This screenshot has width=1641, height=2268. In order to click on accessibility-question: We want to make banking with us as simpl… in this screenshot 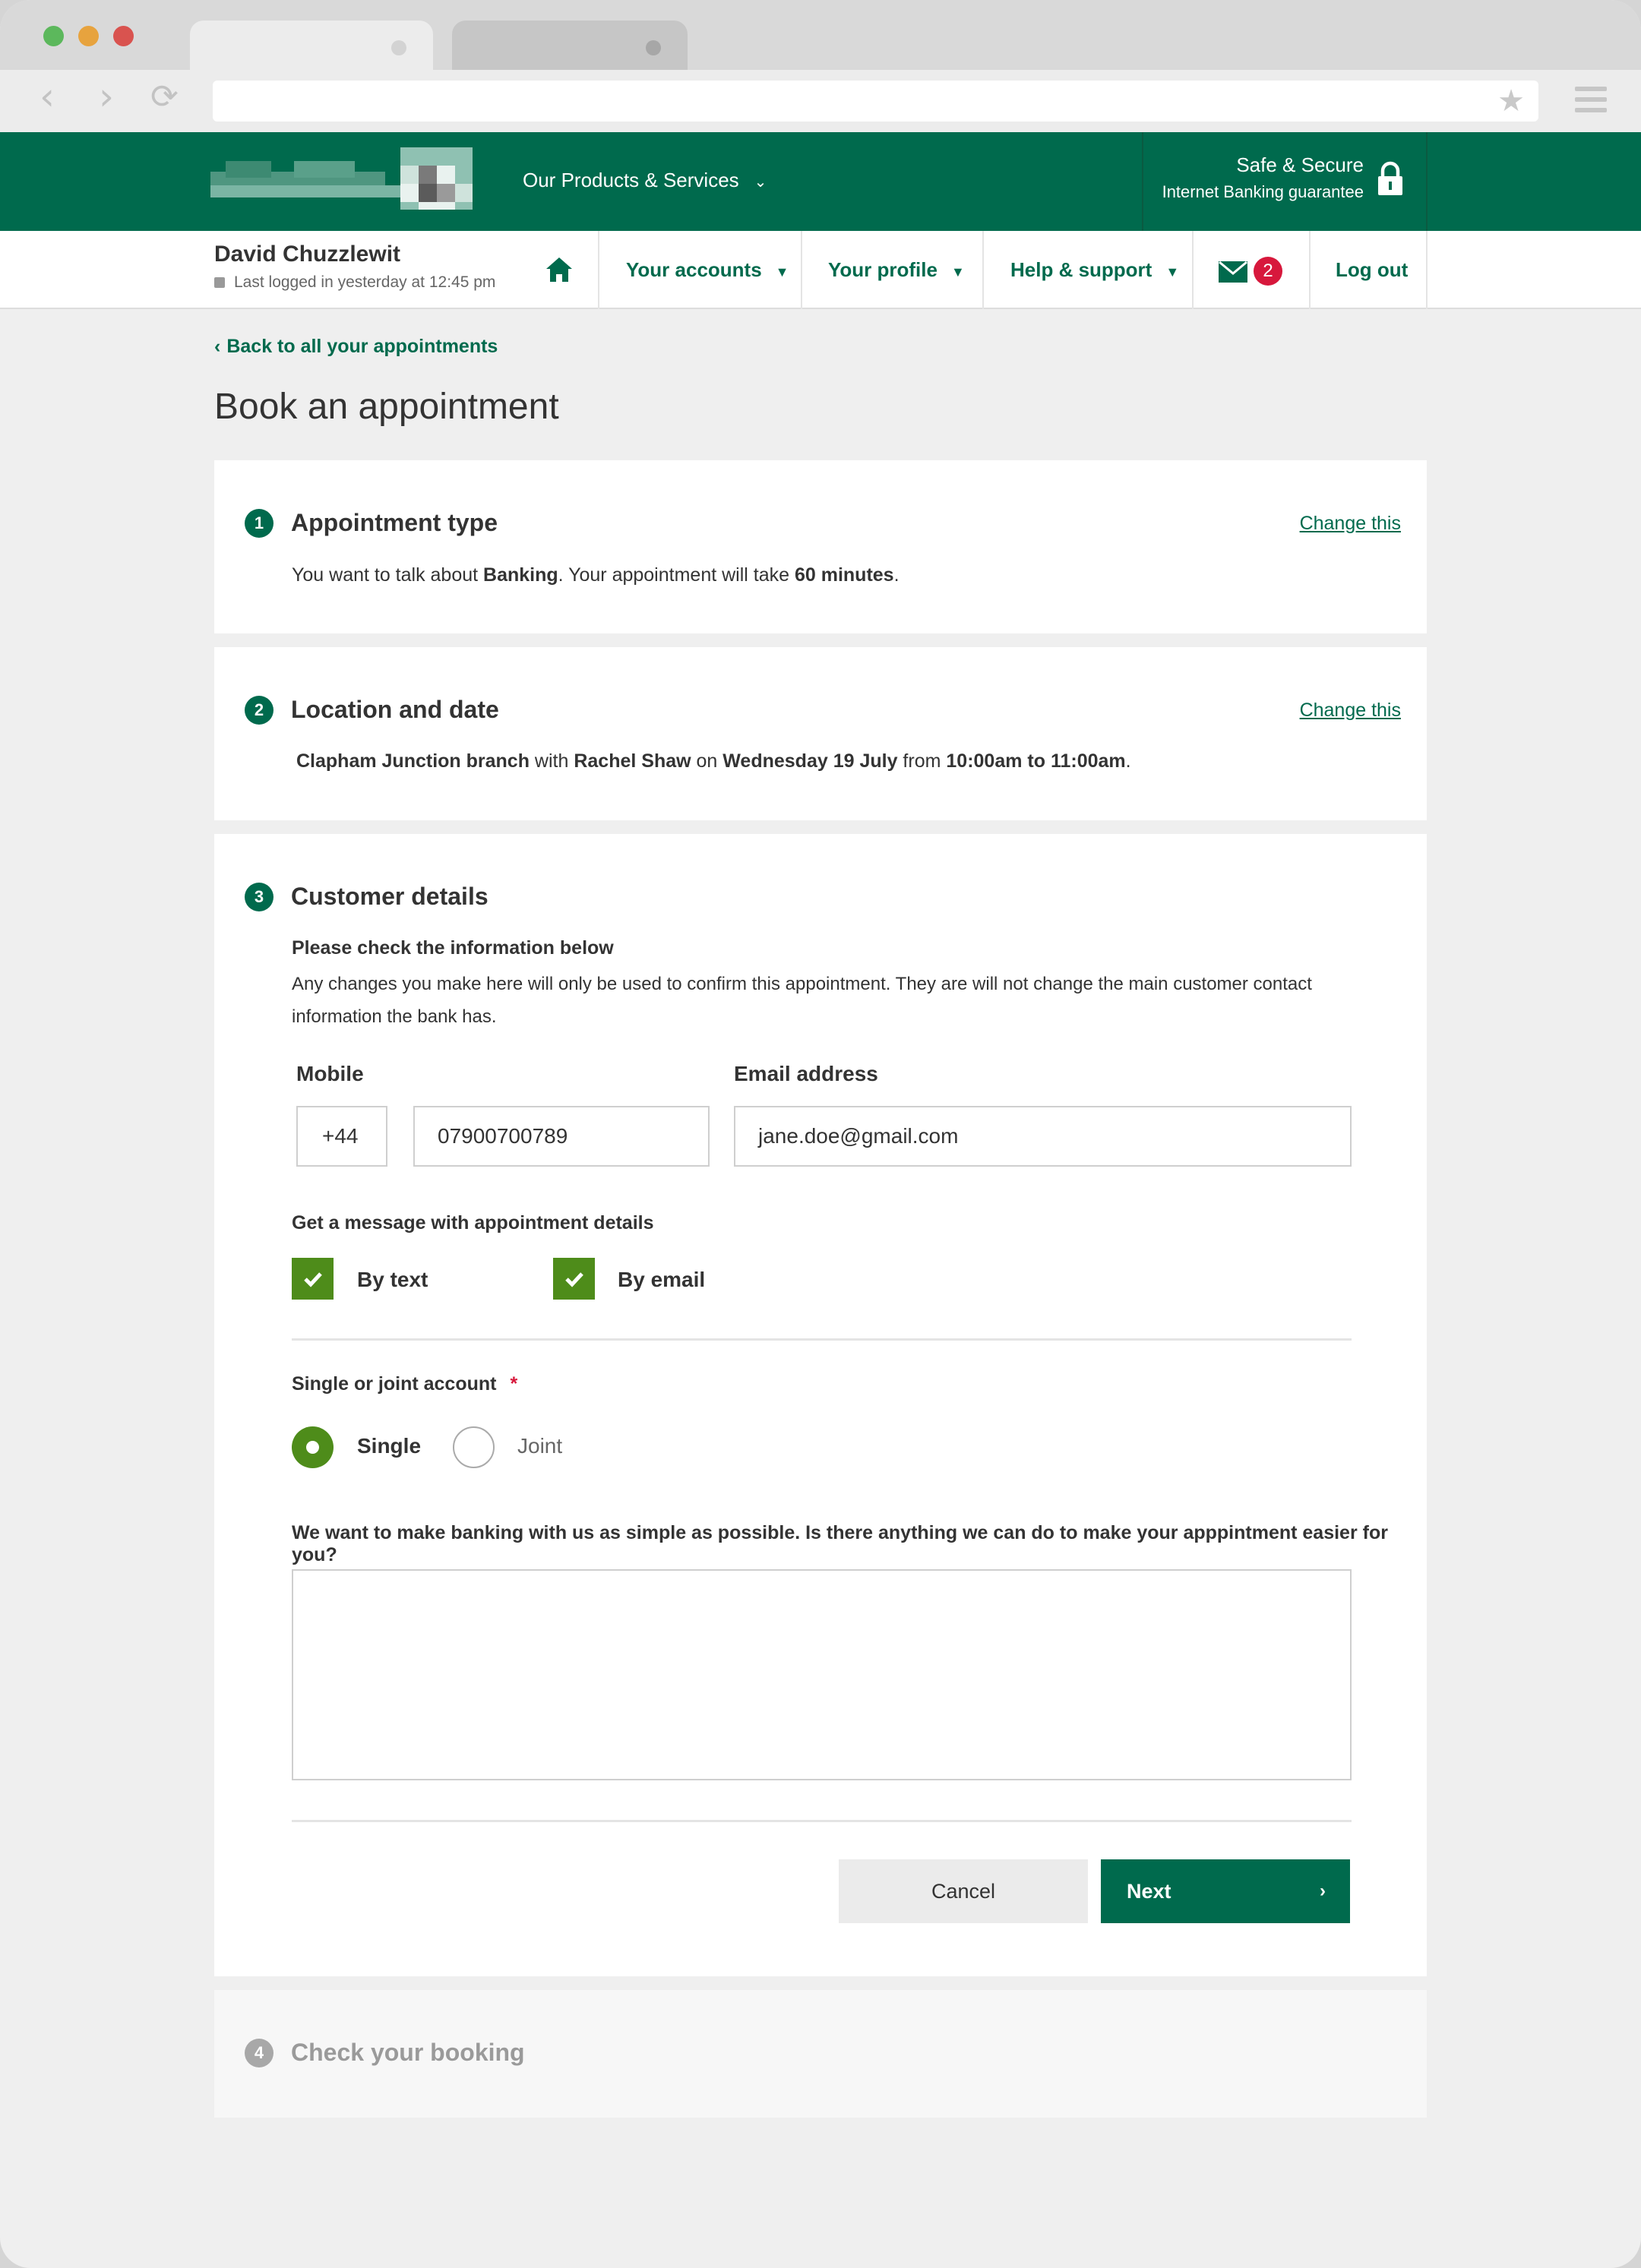, I will do `click(840, 1543)`.